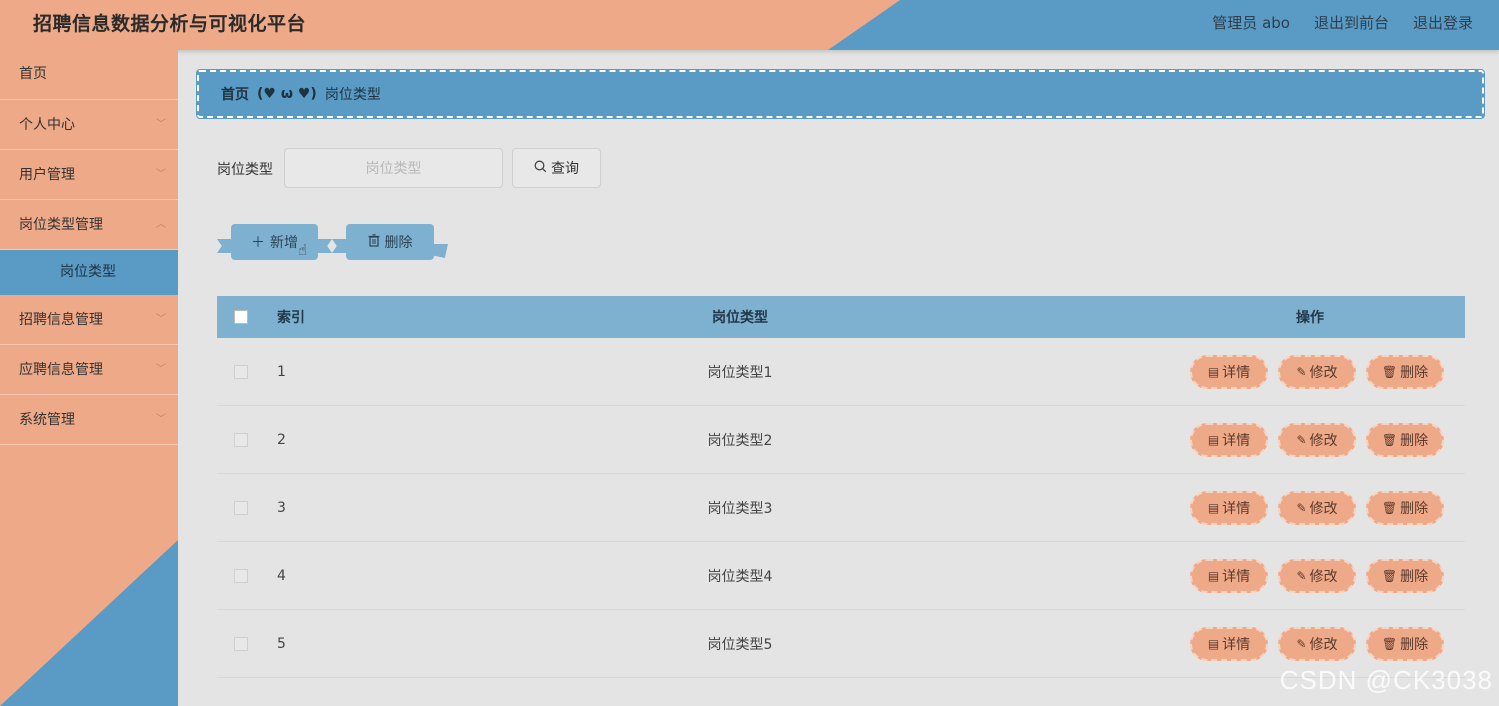  I want to click on query-button: 查询, so click(556, 168).